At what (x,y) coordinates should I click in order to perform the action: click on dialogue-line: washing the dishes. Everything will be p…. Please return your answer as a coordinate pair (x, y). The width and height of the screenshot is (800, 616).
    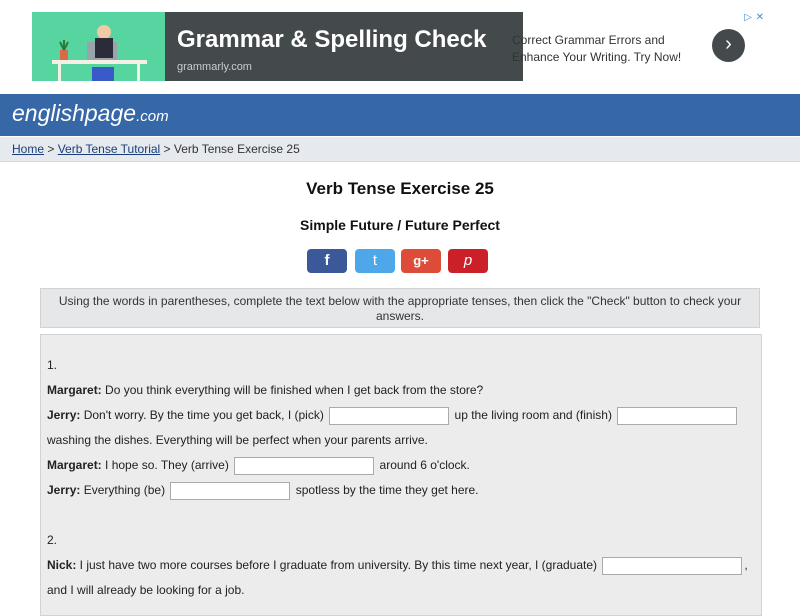
    Looking at the image, I should click on (237, 440).